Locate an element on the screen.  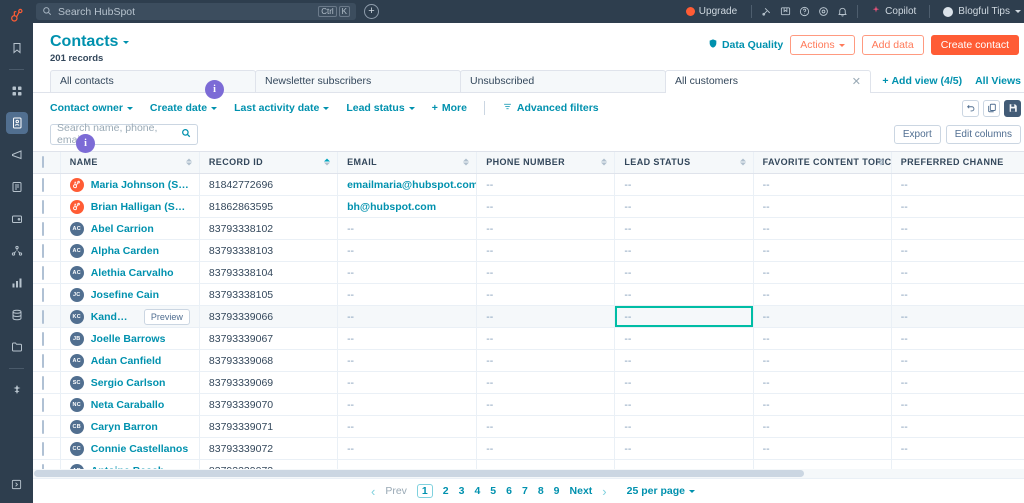
page-button-9: 9 is located at coordinates (557, 491).